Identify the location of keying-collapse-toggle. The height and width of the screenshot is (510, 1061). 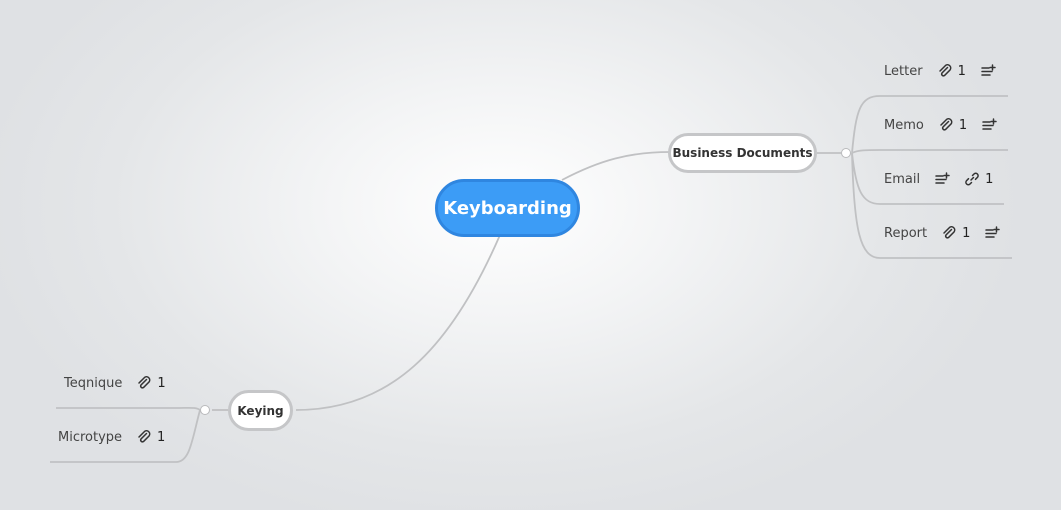
(205, 410).